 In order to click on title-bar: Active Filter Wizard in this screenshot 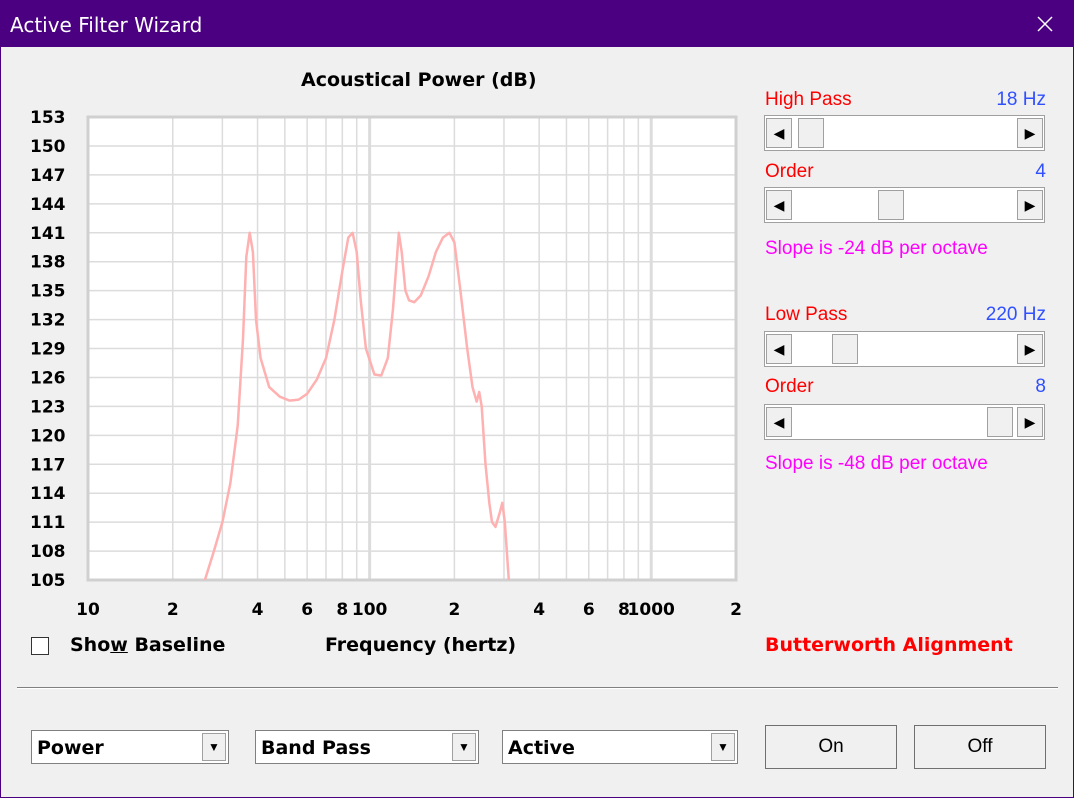, I will do `click(537, 24)`.